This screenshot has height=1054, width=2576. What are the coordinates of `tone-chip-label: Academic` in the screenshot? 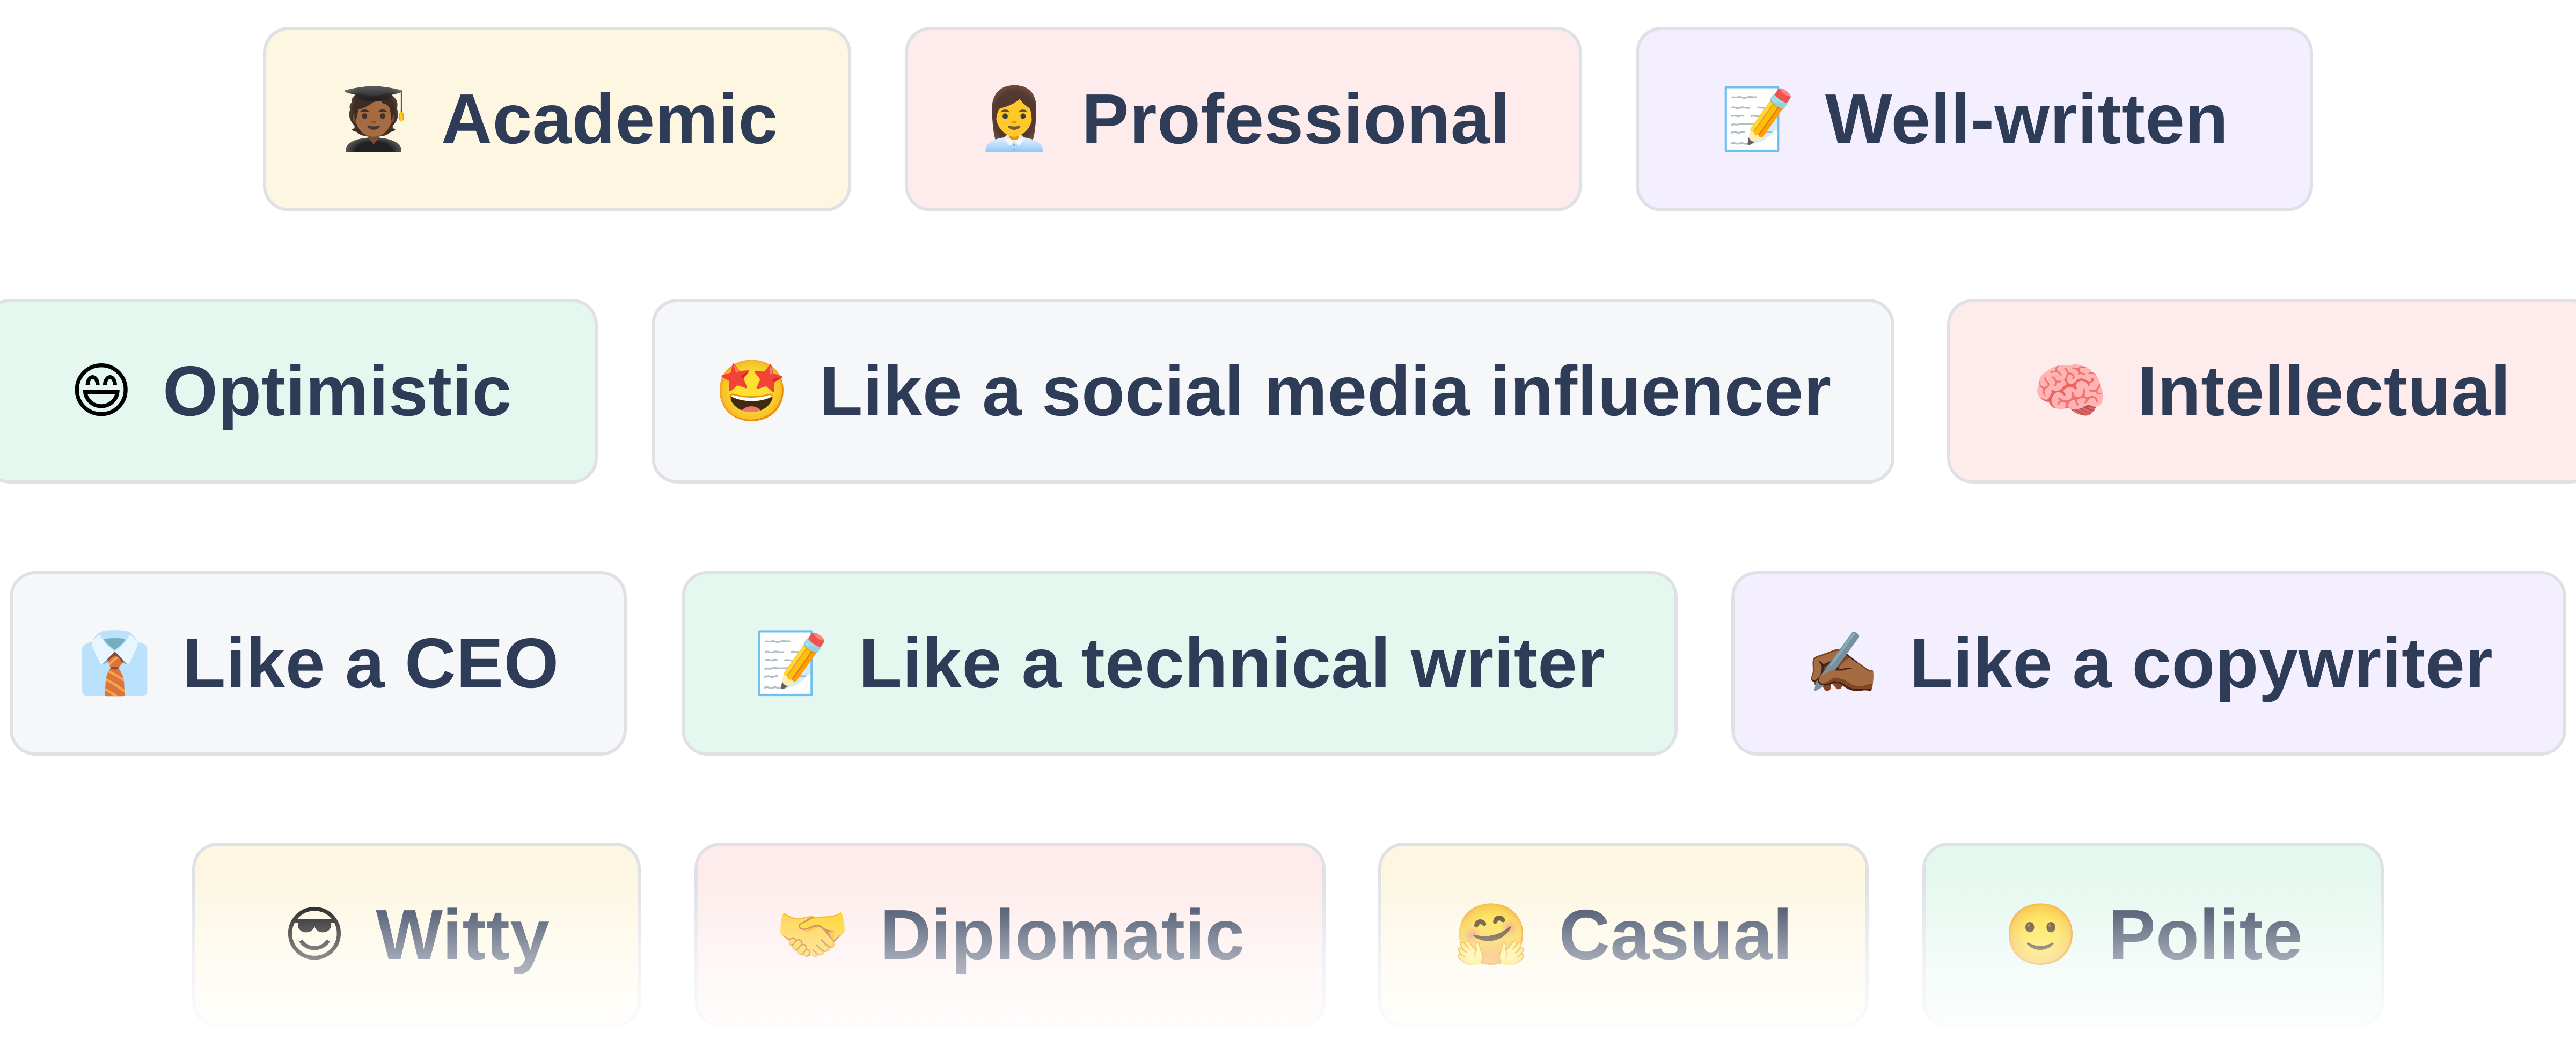 It's located at (609, 118).